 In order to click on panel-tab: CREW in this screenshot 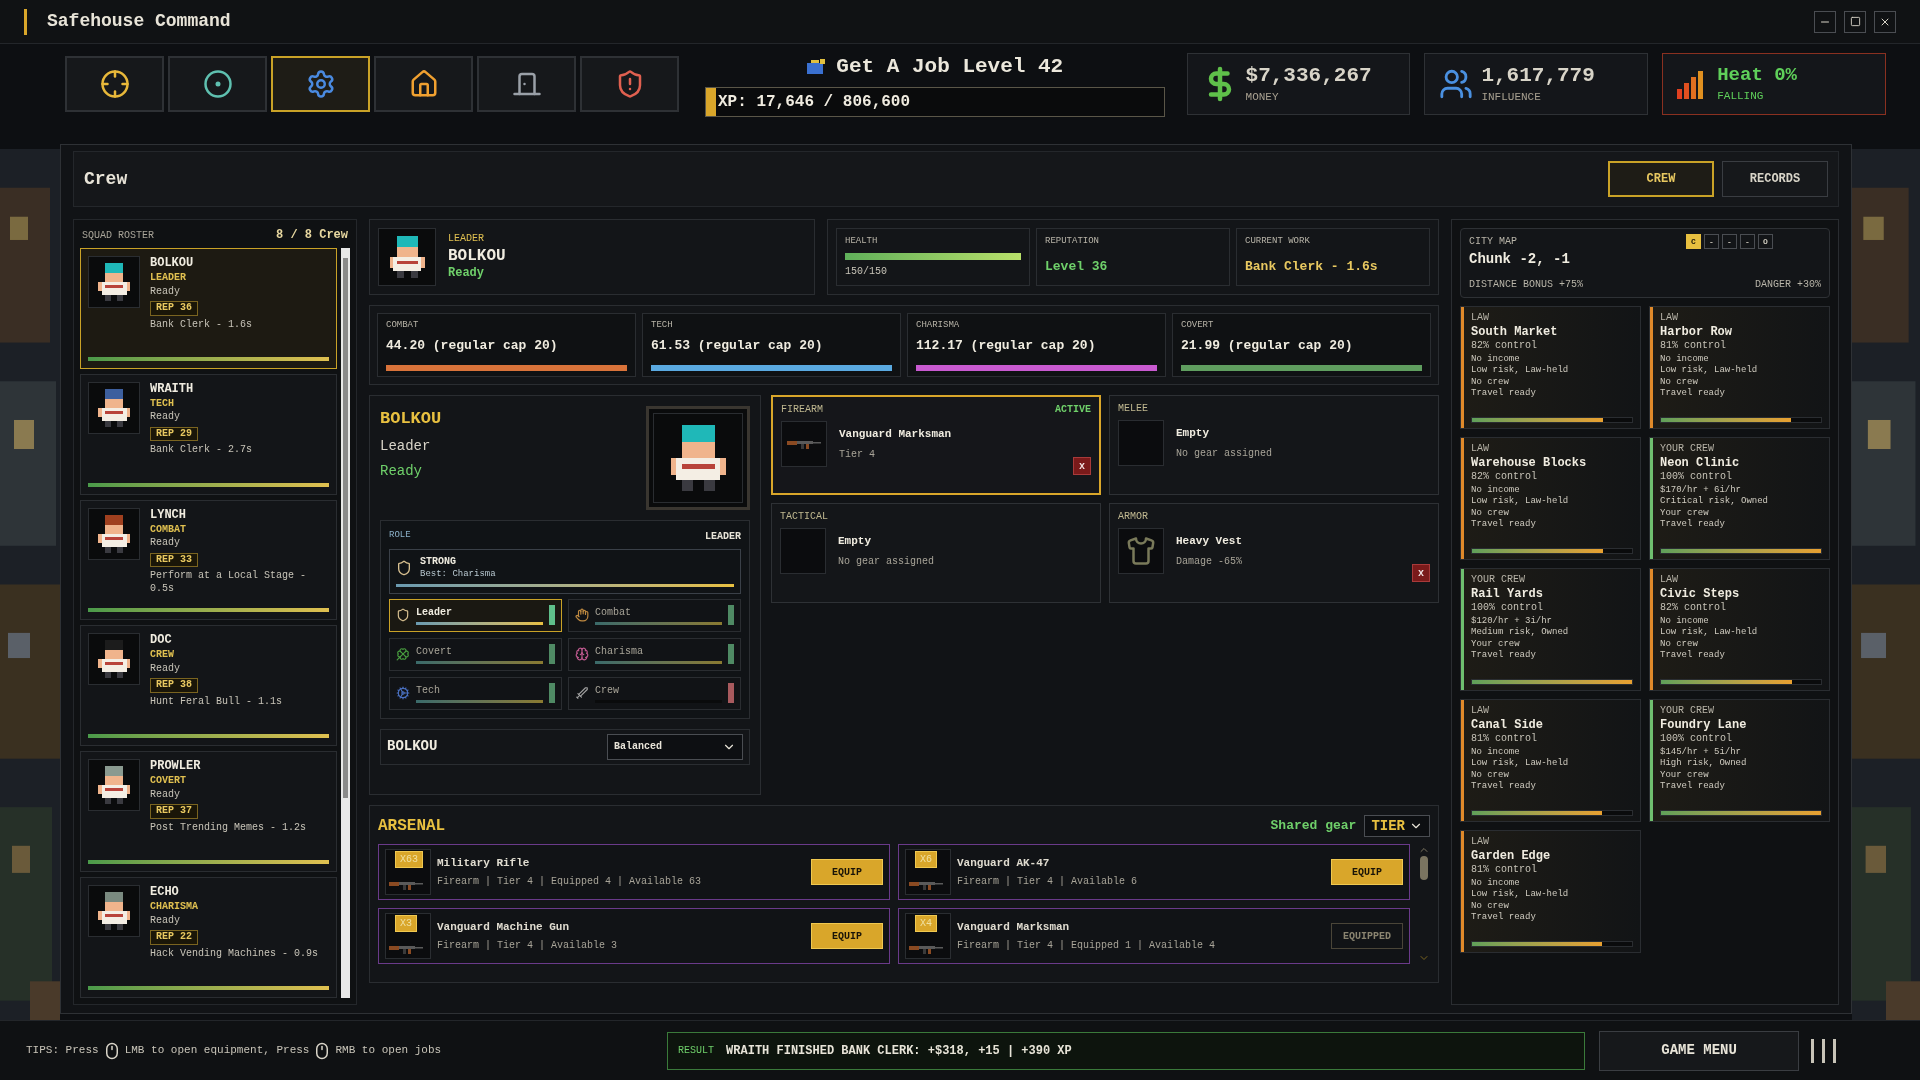, I will do `click(1661, 179)`.